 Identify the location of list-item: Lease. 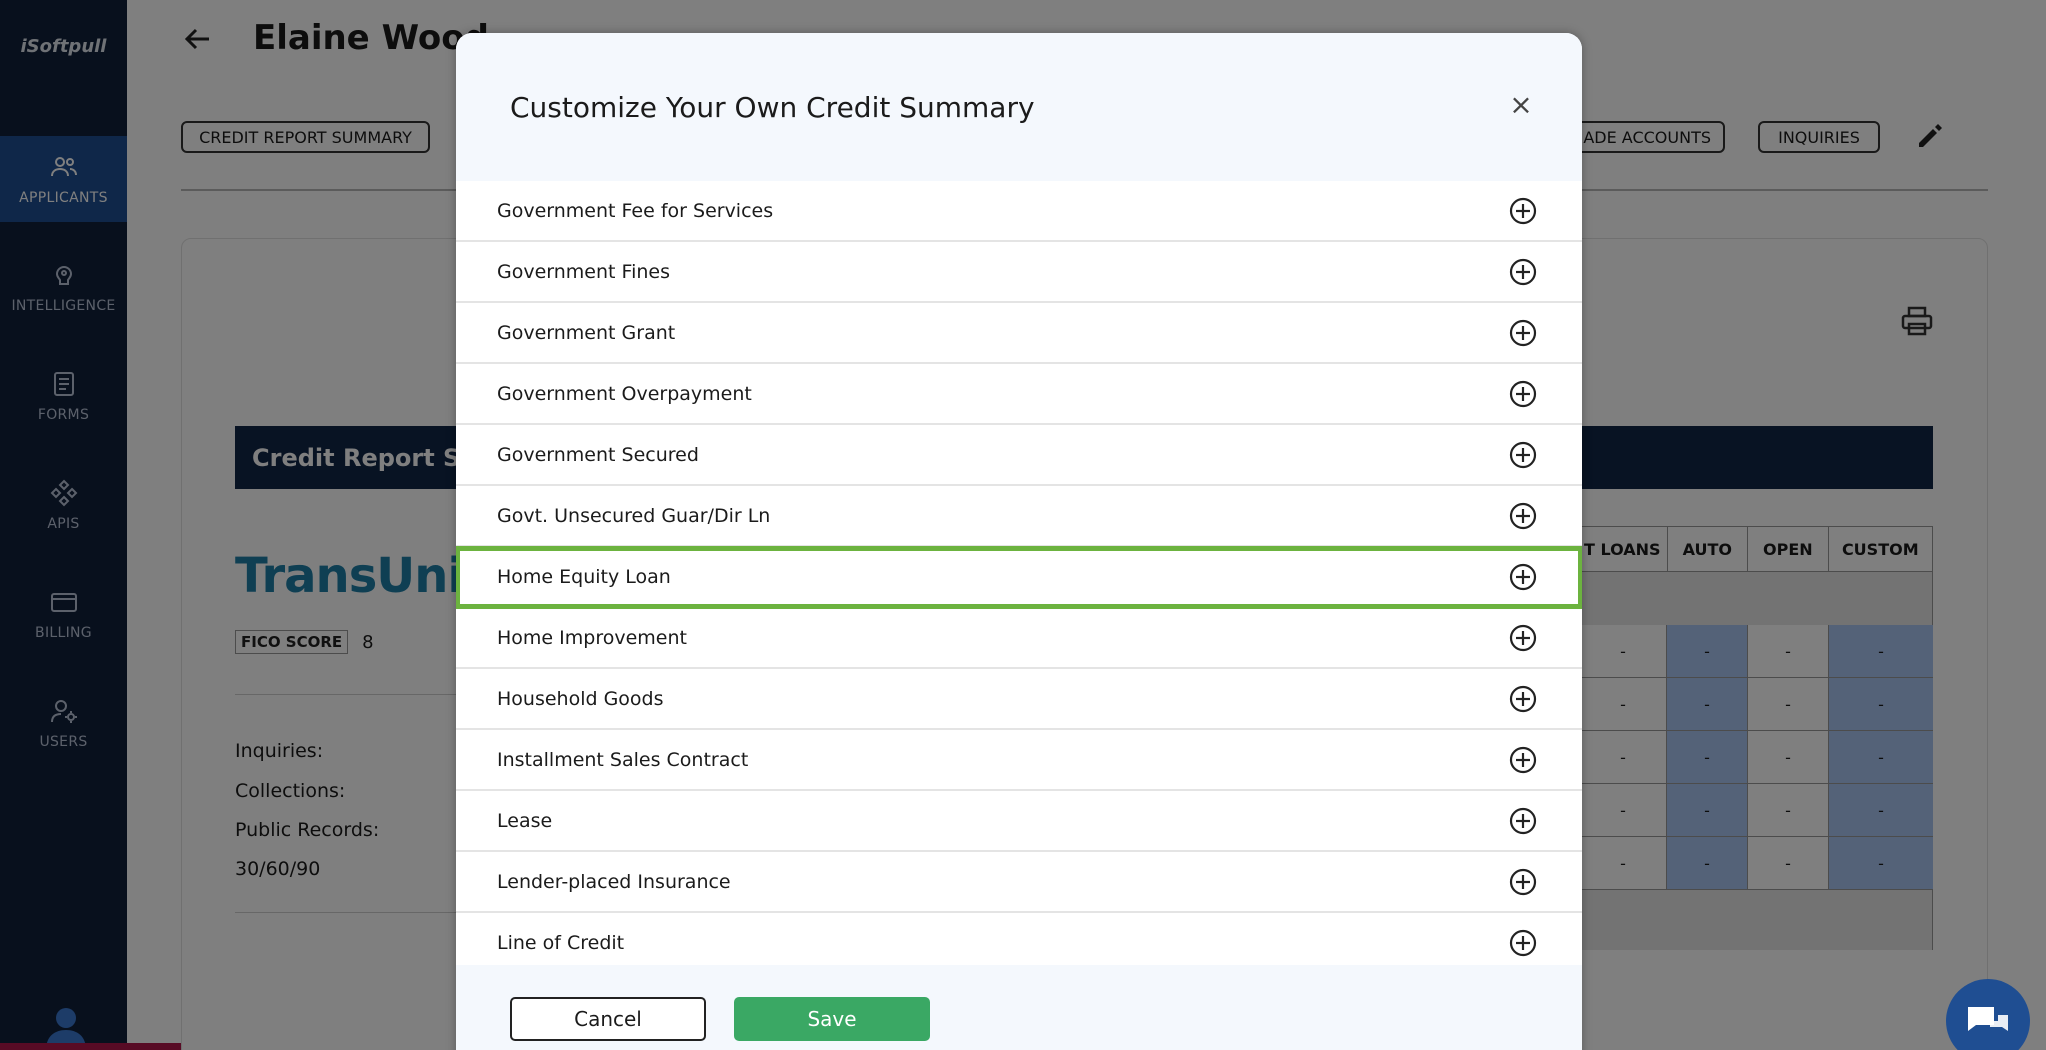
(1019, 821).